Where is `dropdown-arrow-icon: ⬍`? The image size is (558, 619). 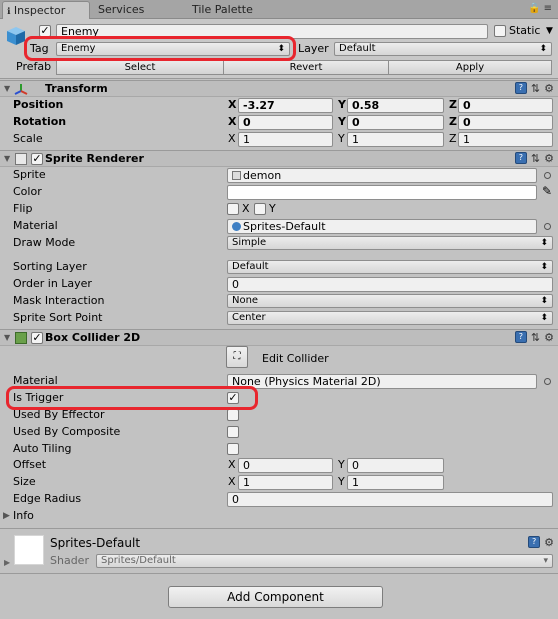 dropdown-arrow-icon: ⬍ is located at coordinates (544, 243).